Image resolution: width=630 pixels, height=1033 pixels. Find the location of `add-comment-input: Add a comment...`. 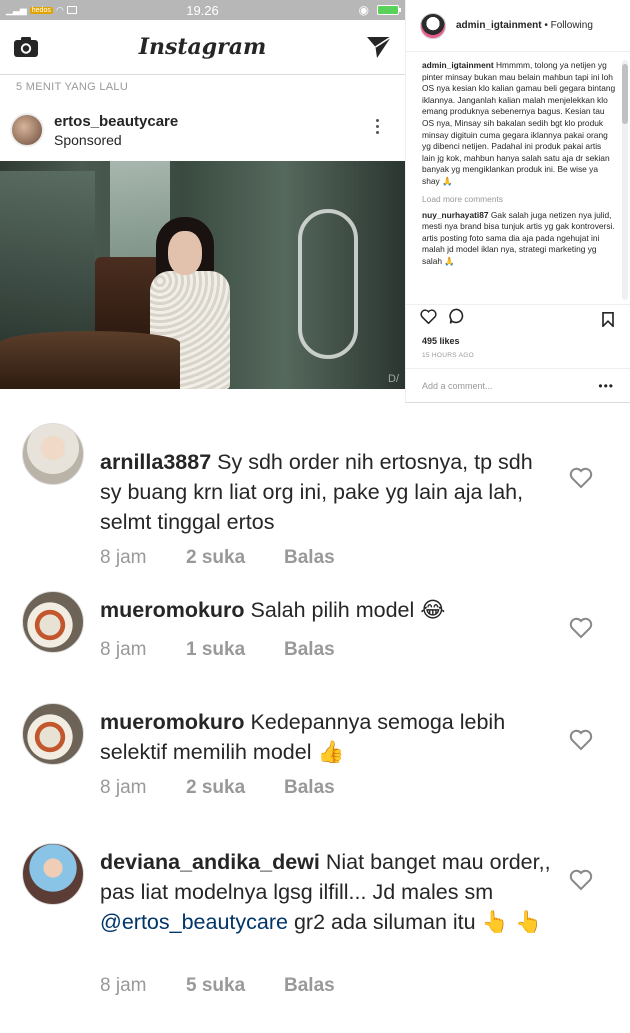

add-comment-input: Add a comment... is located at coordinates (457, 386).